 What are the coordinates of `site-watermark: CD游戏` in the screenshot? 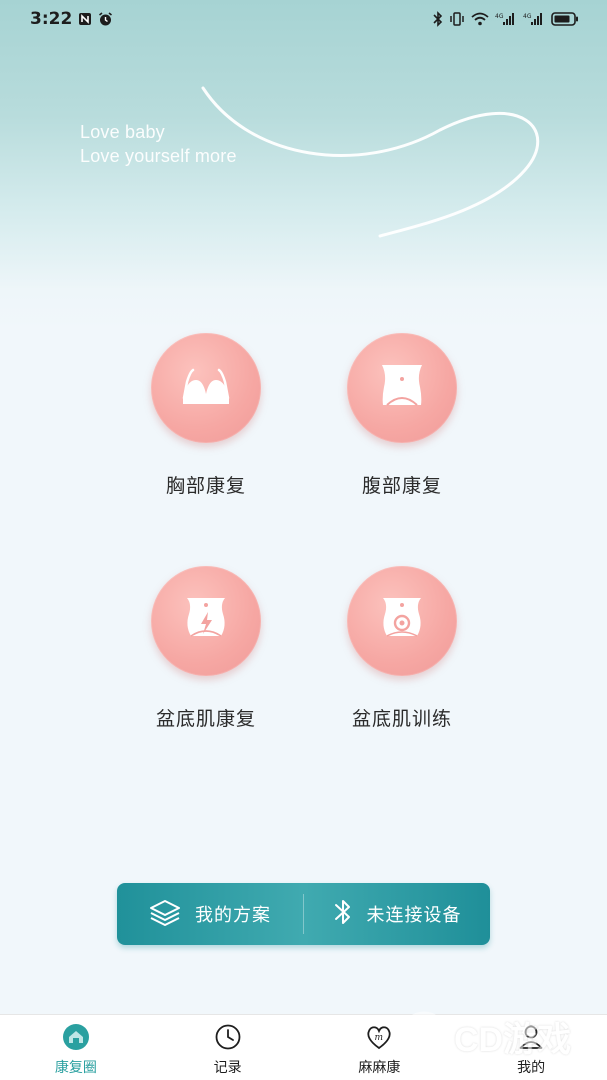 It's located at (500, 1036).